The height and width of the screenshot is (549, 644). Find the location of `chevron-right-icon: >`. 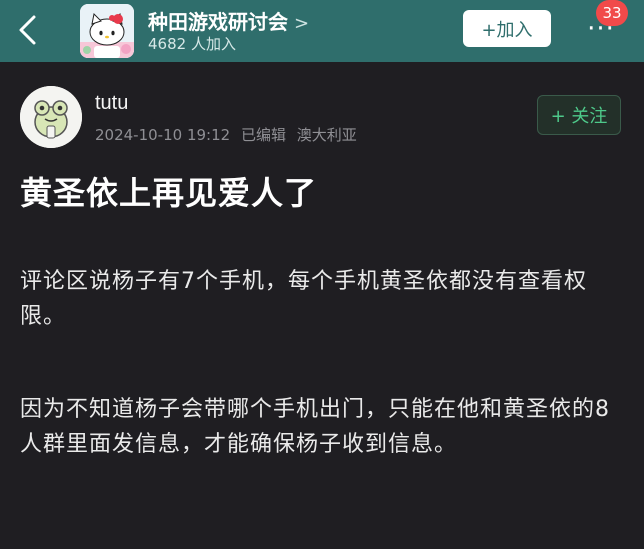

chevron-right-icon: > is located at coordinates (302, 23).